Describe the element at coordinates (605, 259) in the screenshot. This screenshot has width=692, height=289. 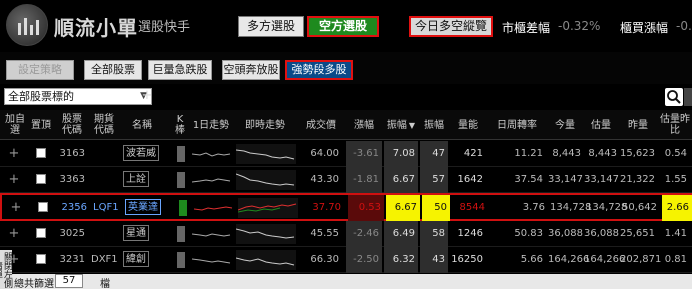
I see `est-vol-value: 164,266` at that location.